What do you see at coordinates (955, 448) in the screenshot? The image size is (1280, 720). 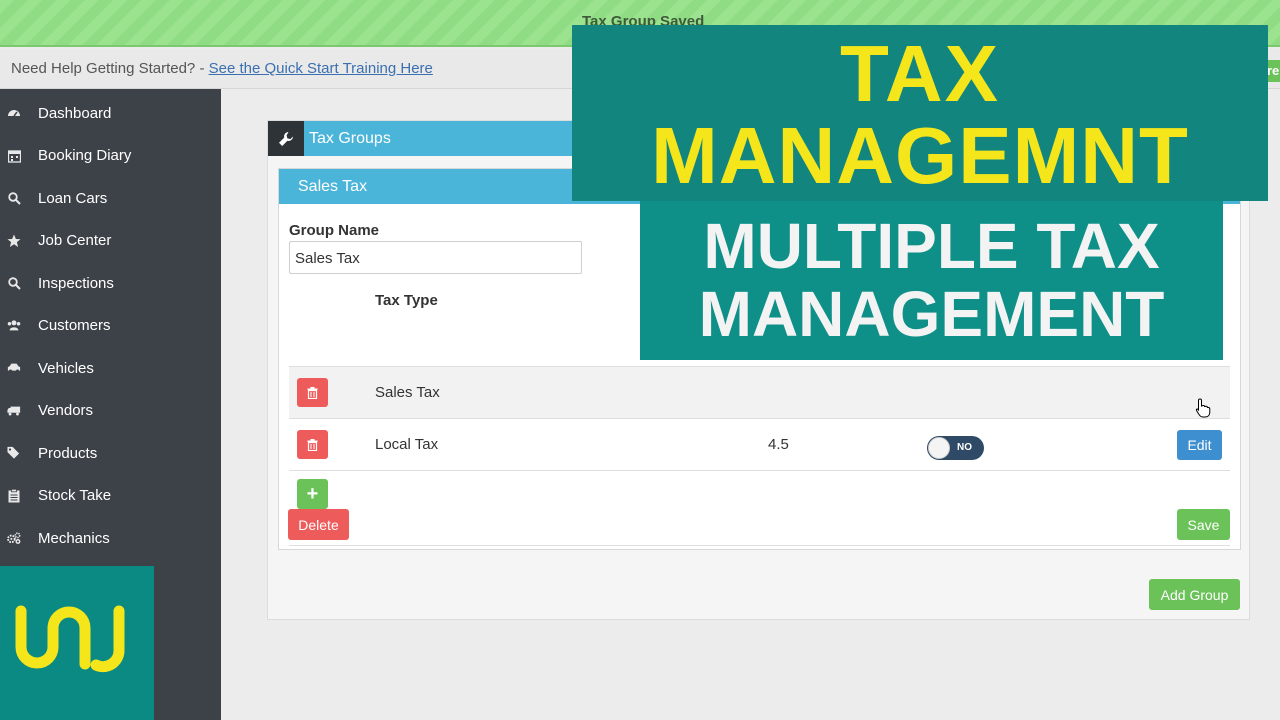 I see `tax-toggle: NO` at bounding box center [955, 448].